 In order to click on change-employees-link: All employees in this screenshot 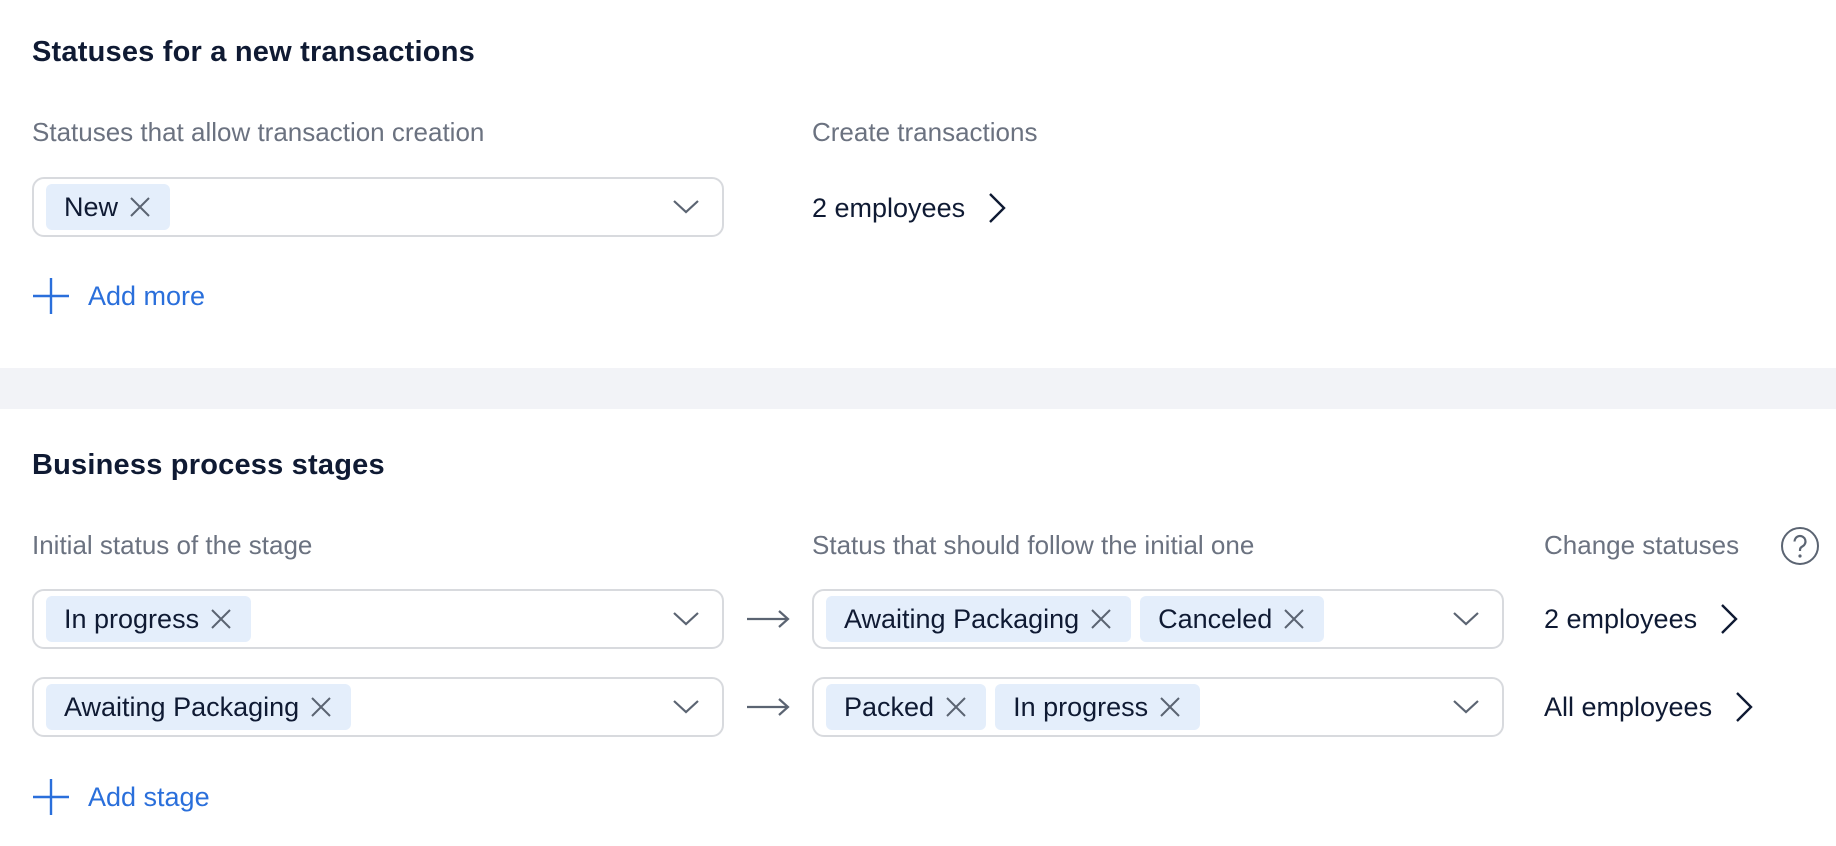, I will do `click(1649, 707)`.